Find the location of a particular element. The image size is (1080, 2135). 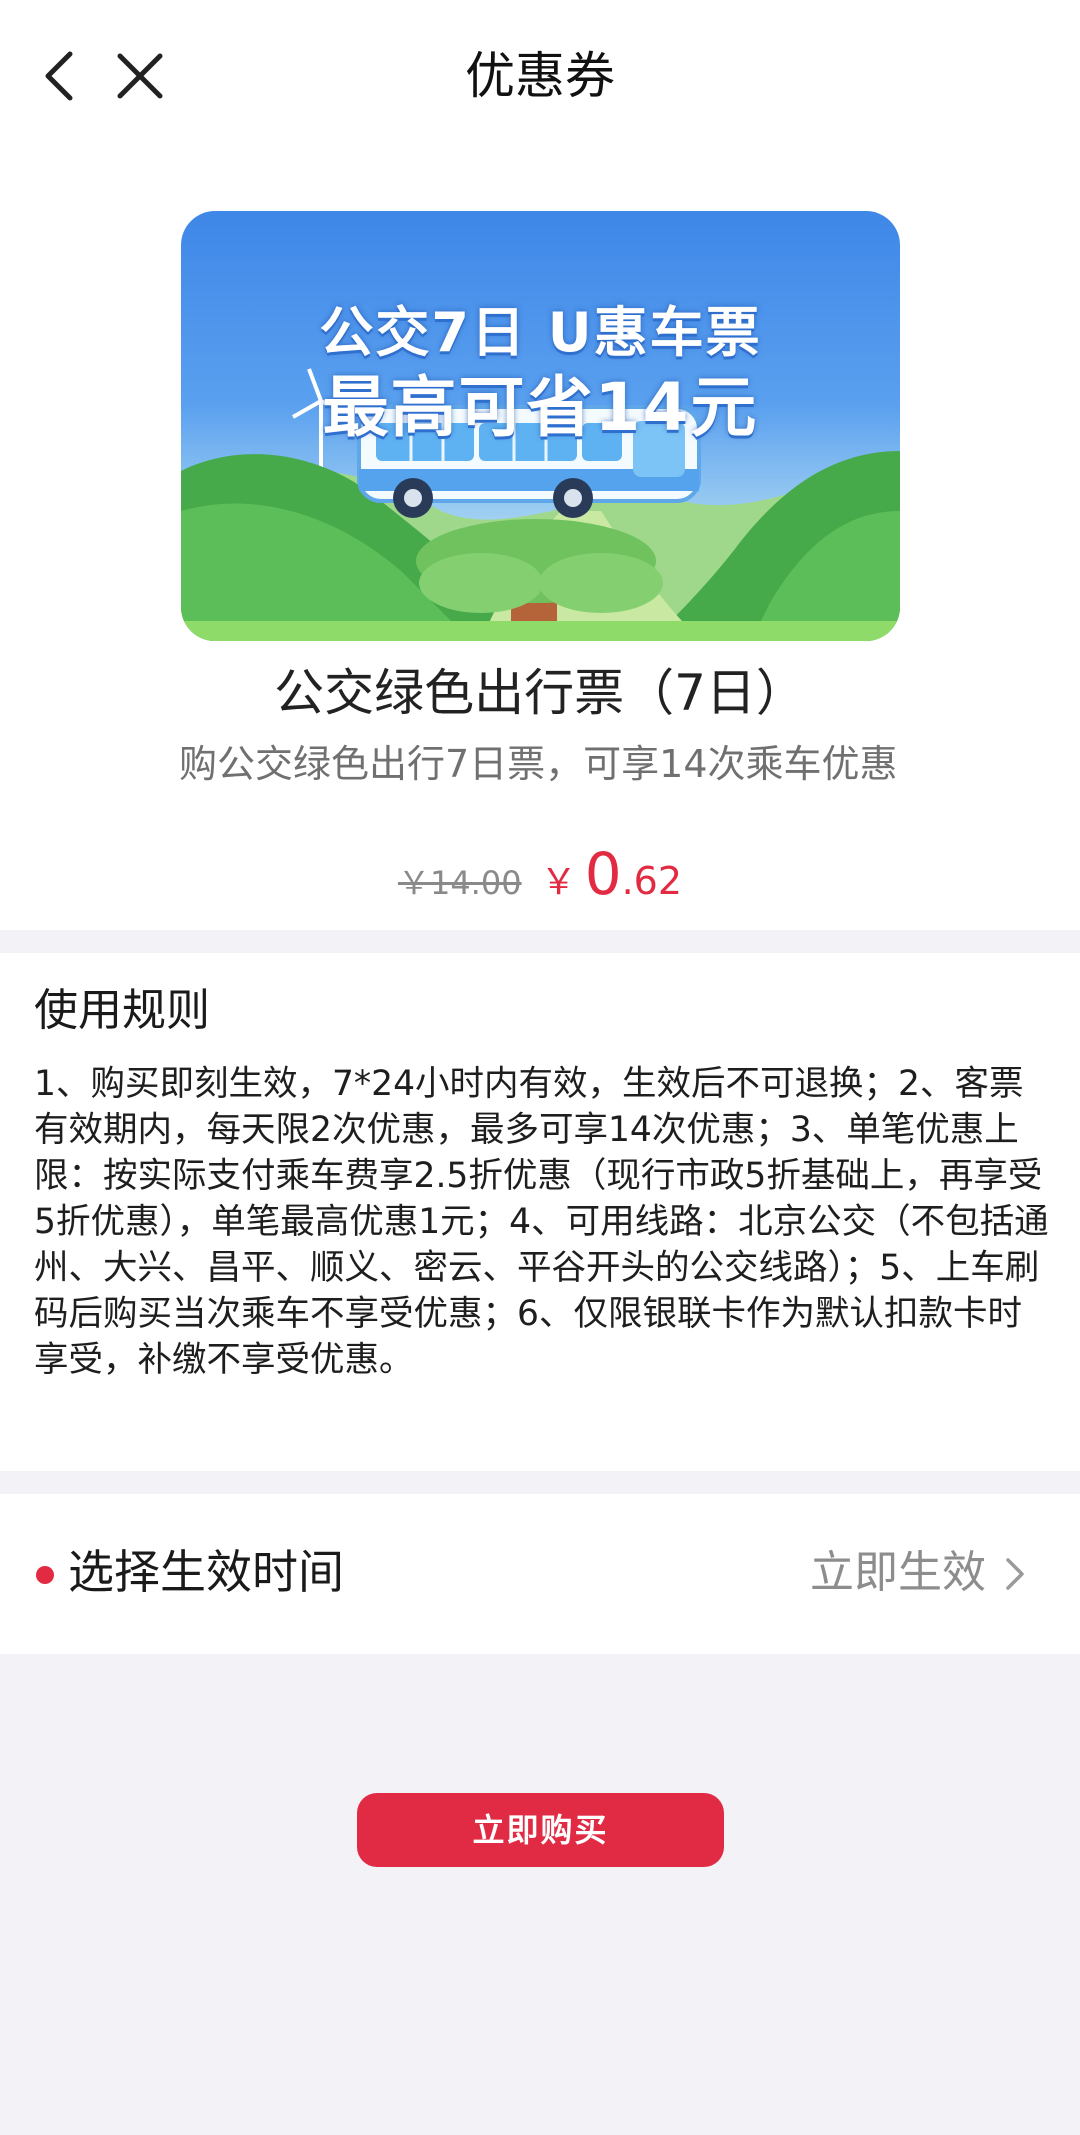

price-decimal: .62 is located at coordinates (652, 881).